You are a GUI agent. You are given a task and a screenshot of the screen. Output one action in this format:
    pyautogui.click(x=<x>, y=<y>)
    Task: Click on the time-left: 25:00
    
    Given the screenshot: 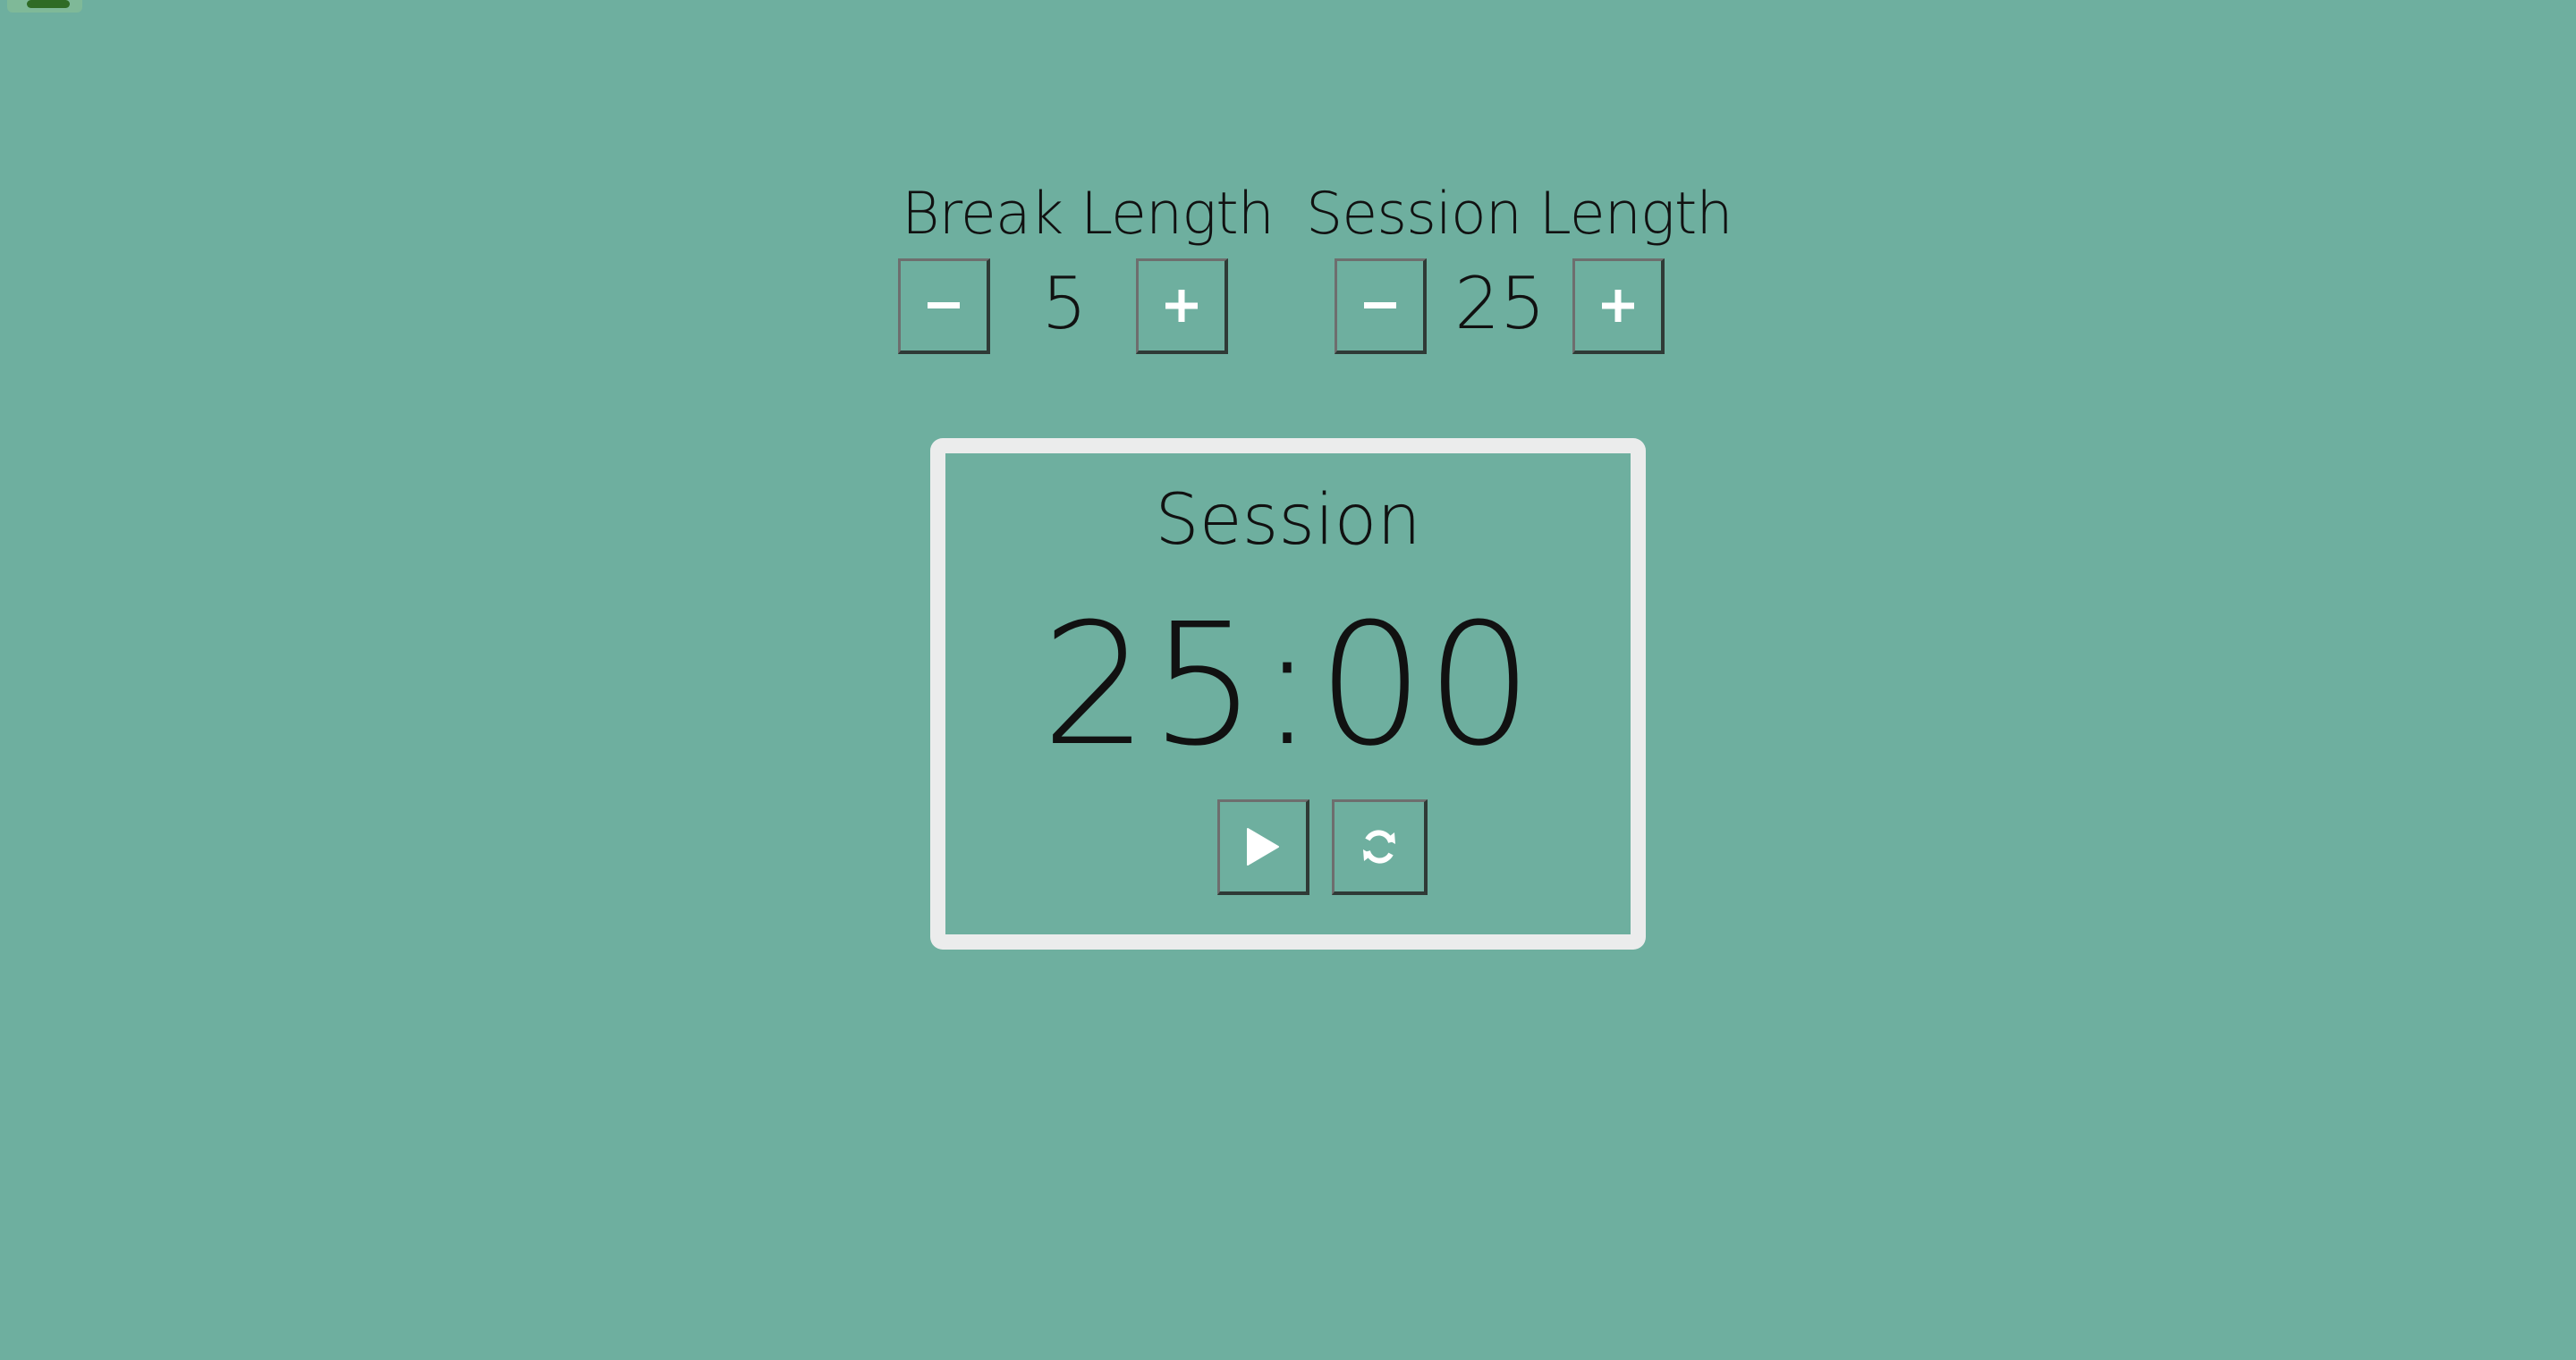 What is the action you would take?
    pyautogui.click(x=1288, y=685)
    